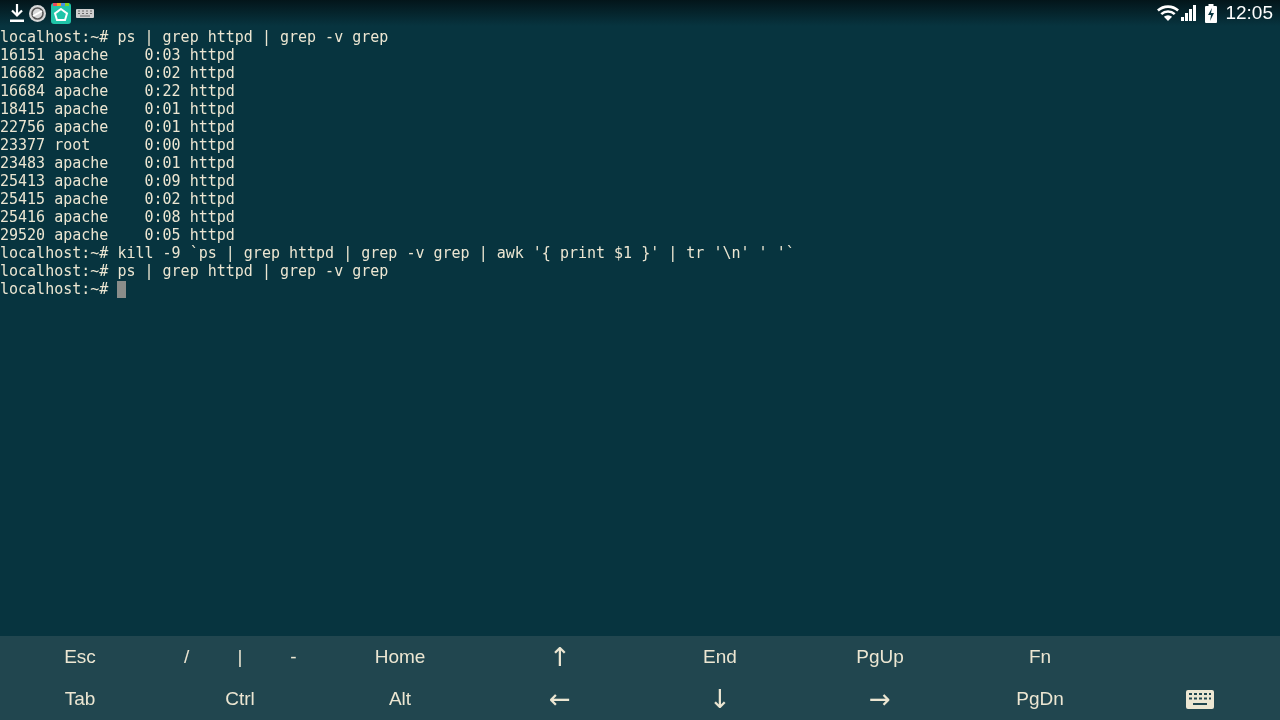 Image resolution: width=1280 pixels, height=720 pixels. What do you see at coordinates (560, 657) in the screenshot?
I see `arrow-key-button: ↑` at bounding box center [560, 657].